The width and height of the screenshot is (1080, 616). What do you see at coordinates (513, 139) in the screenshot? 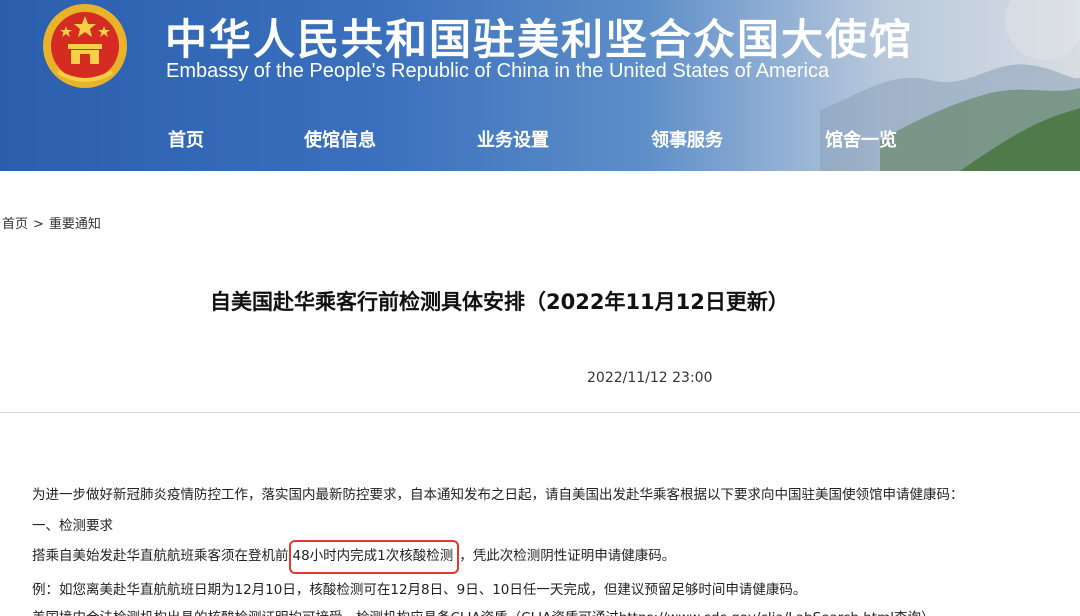
I see `nav-item-business: 业务设置` at bounding box center [513, 139].